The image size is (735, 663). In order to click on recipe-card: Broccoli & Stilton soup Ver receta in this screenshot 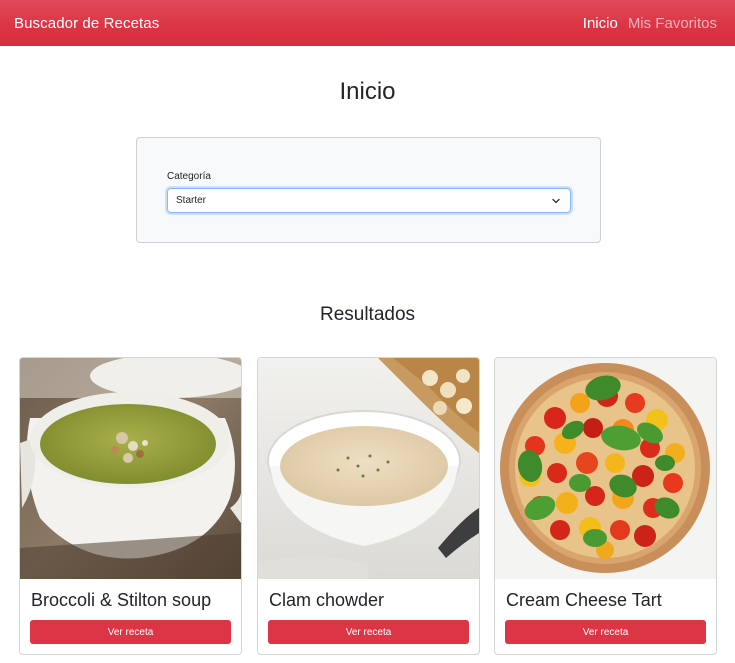, I will do `click(130, 506)`.